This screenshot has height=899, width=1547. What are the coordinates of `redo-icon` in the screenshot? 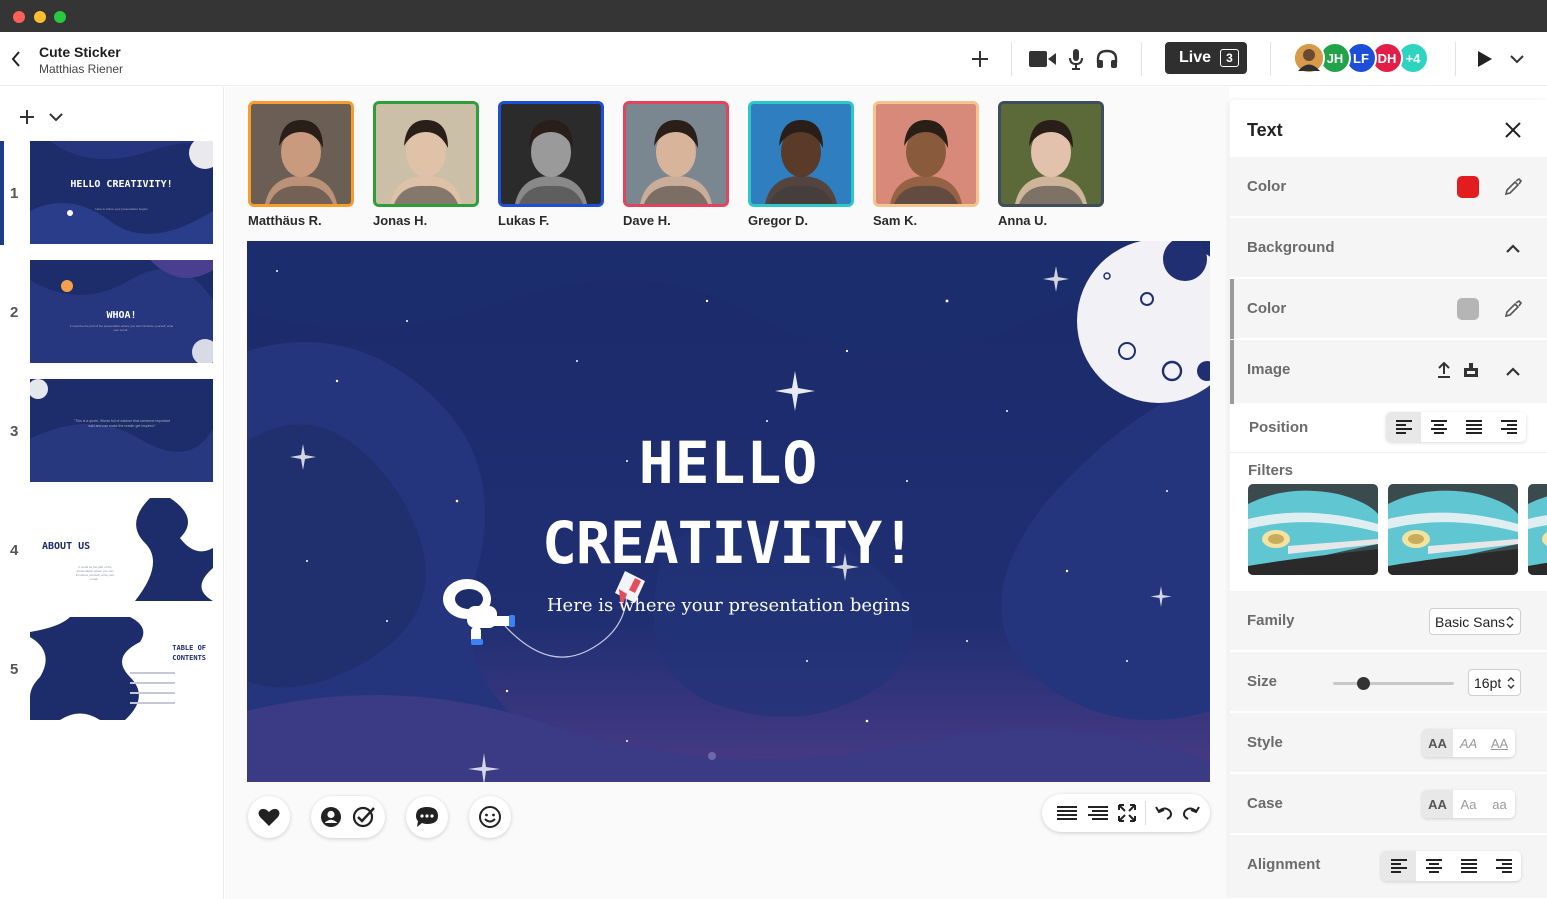 It's located at (1191, 813).